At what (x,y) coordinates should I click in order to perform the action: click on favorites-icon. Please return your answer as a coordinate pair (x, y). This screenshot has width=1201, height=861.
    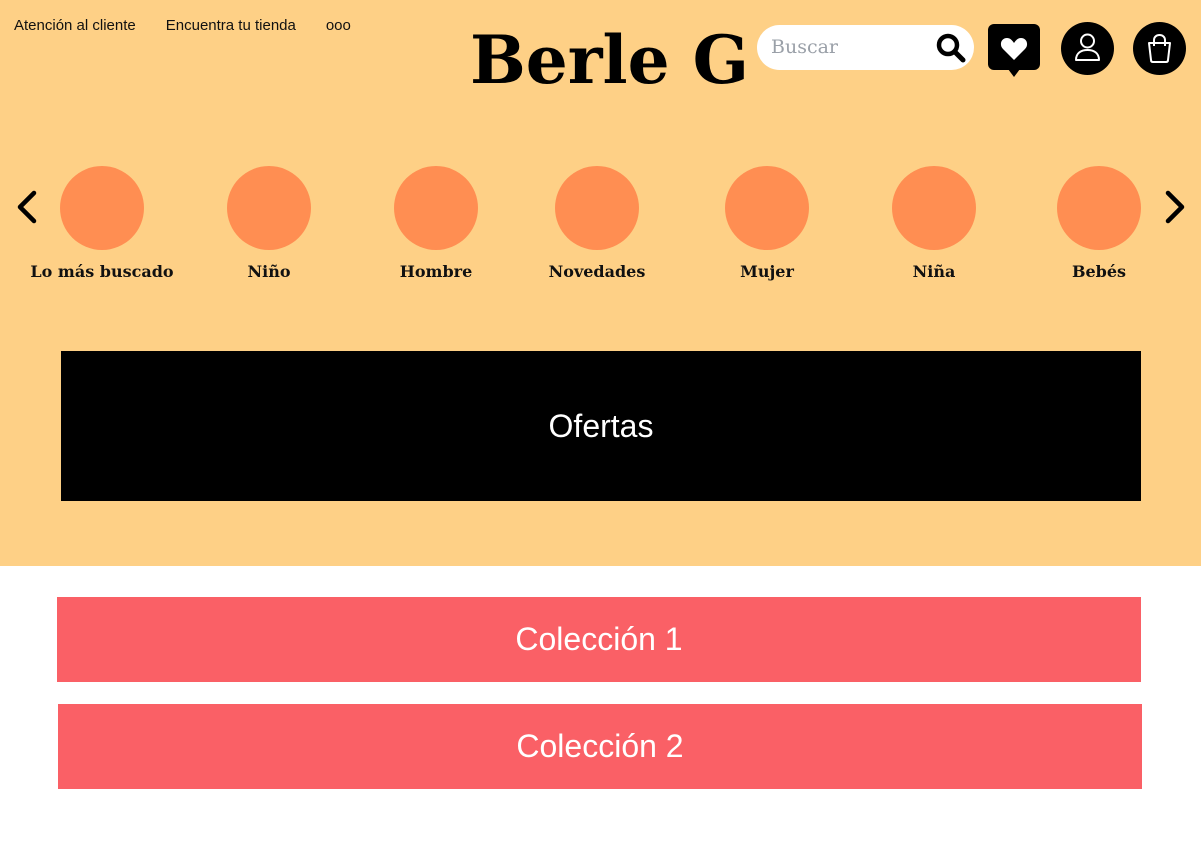
    Looking at the image, I should click on (1014, 50).